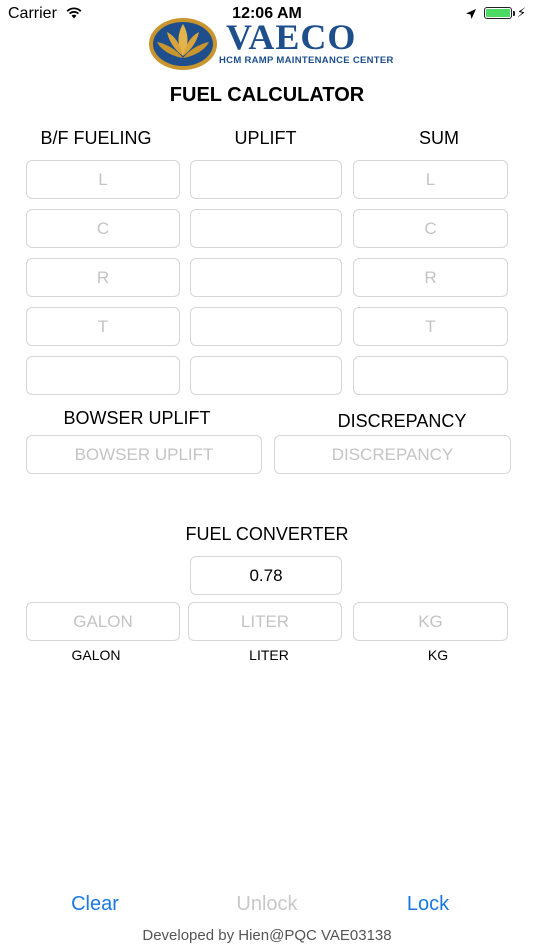 This screenshot has height=950, width=534. Describe the element at coordinates (498, 13) in the screenshot. I see `battery-icon` at that location.